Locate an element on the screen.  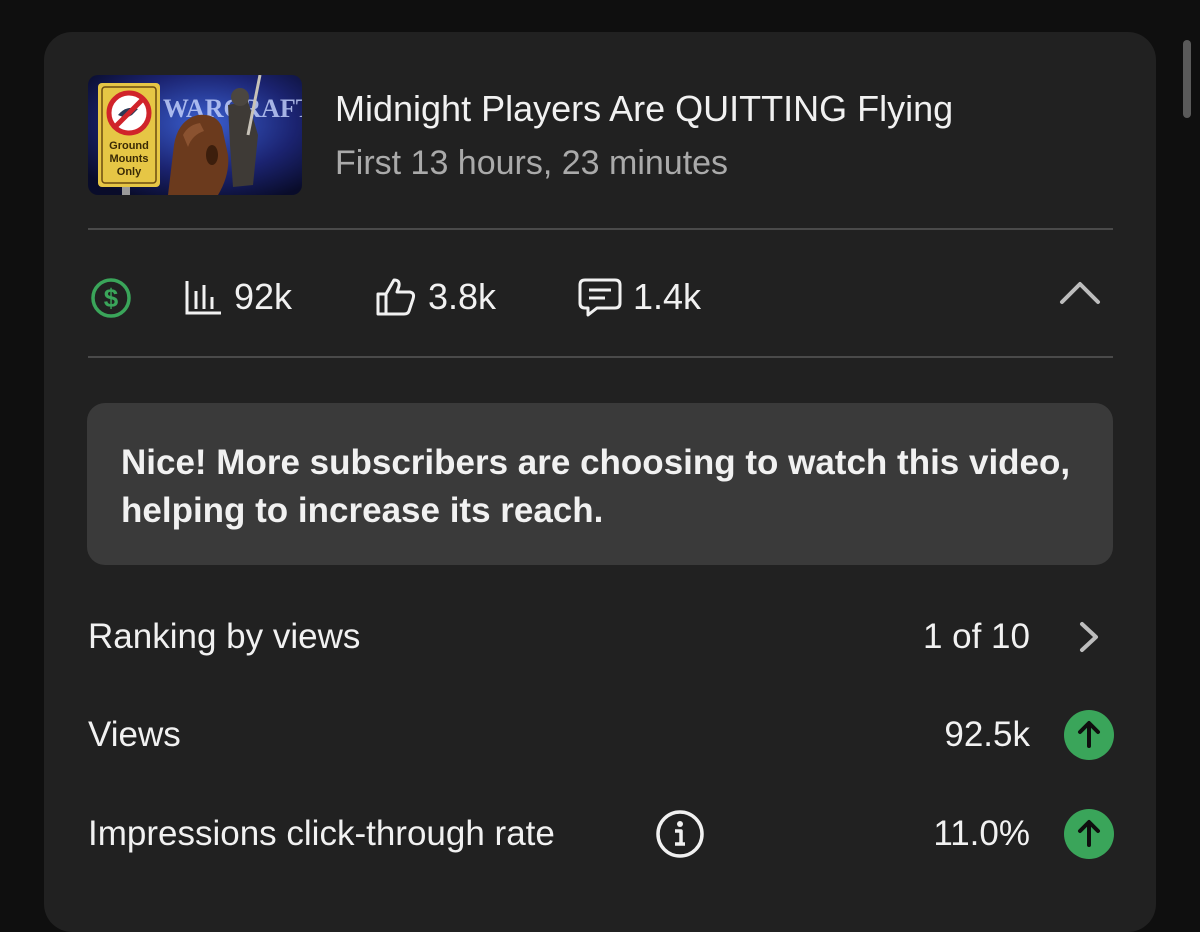
ranking-value: 1 of 10 is located at coordinates (976, 636).